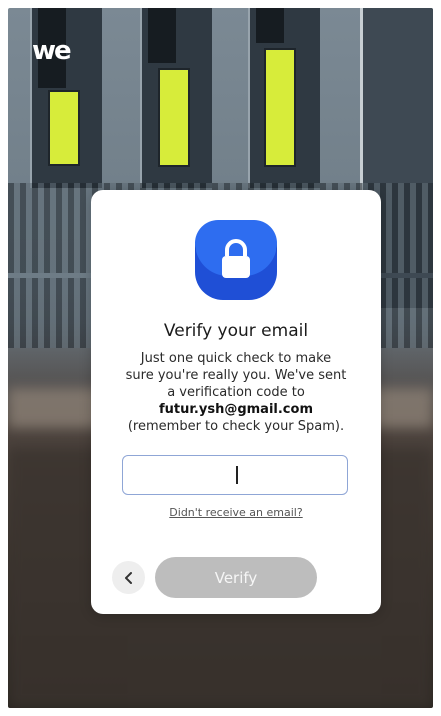  What do you see at coordinates (236, 426) in the screenshot?
I see `spam-note: (remember to check your Spam).` at bounding box center [236, 426].